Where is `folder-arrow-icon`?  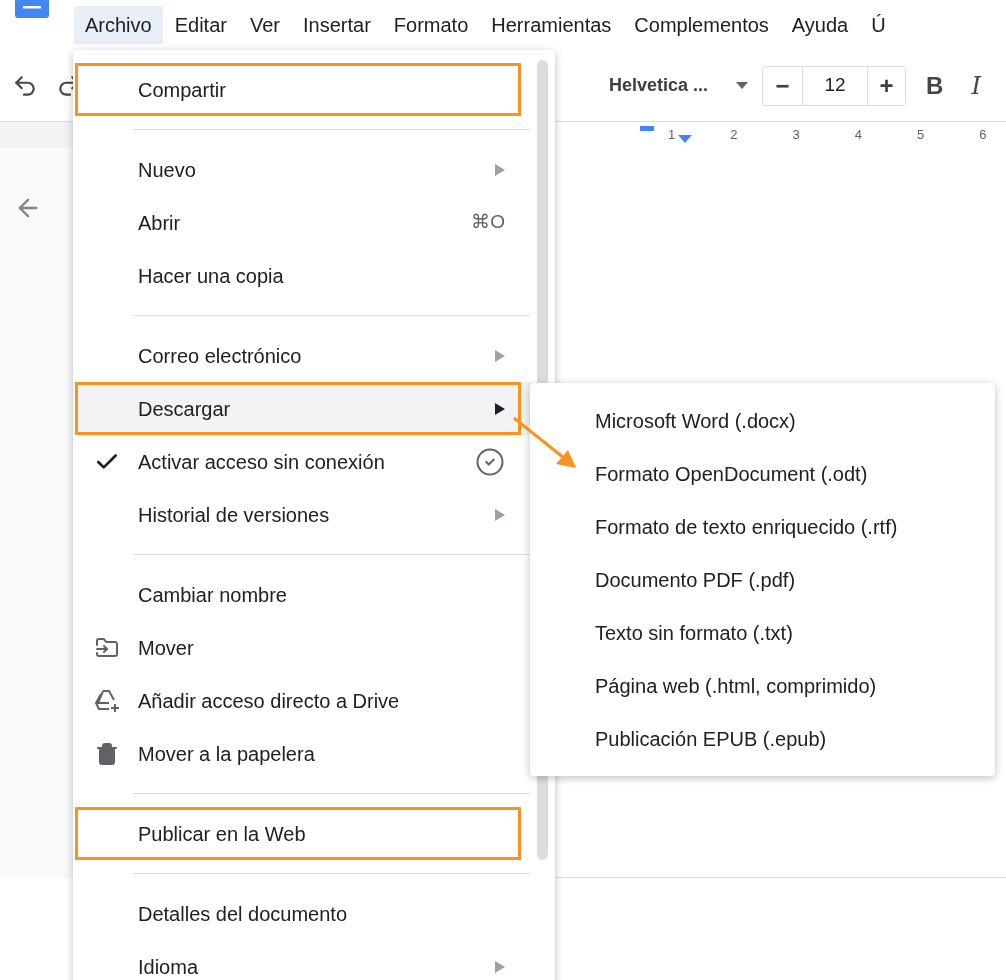 folder-arrow-icon is located at coordinates (106, 647).